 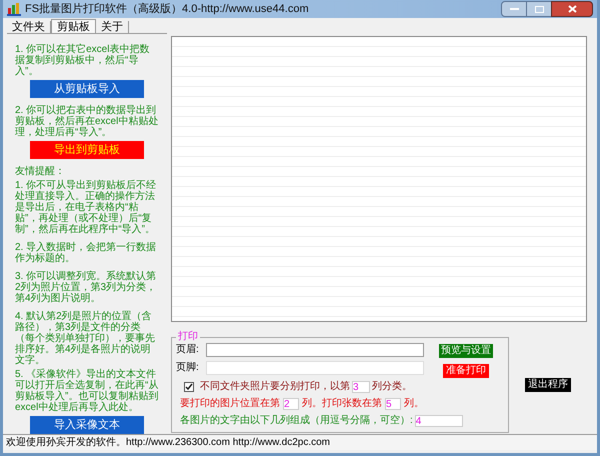 What do you see at coordinates (315, 349) in the screenshot?
I see `header-field` at bounding box center [315, 349].